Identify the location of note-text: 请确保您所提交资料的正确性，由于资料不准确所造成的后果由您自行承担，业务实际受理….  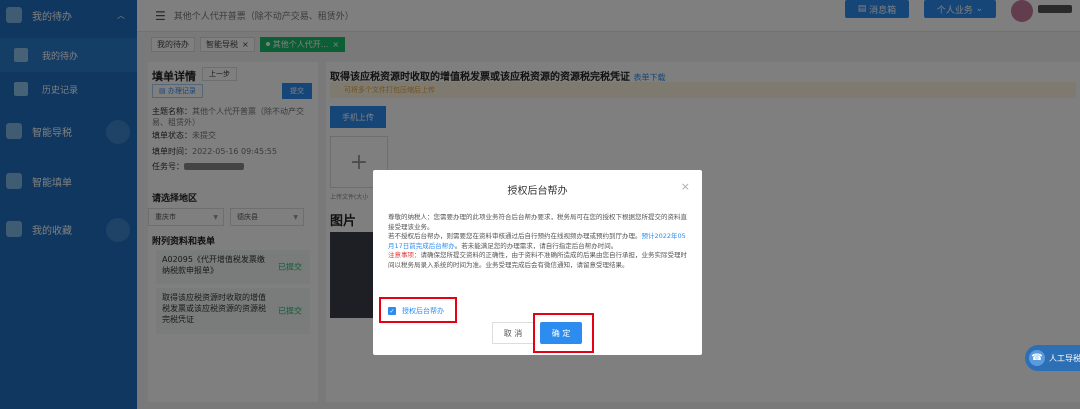
(537, 260).